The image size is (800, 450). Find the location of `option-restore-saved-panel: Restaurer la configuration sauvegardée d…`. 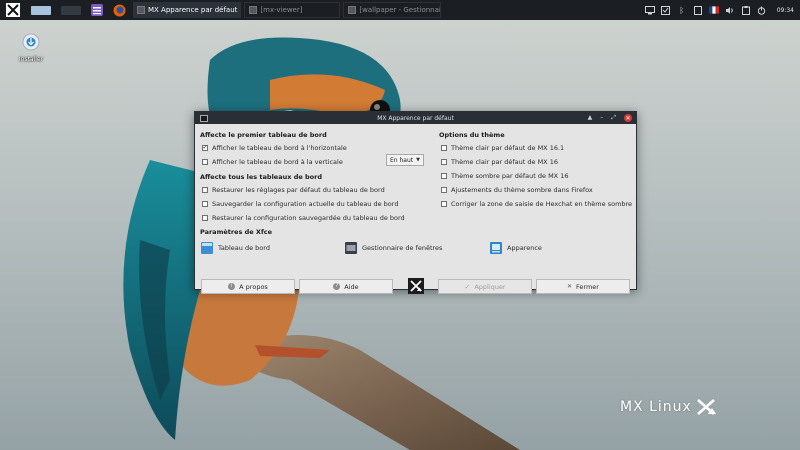

option-restore-saved-panel: Restaurer la configuration sauvegardée d… is located at coordinates (303, 218).